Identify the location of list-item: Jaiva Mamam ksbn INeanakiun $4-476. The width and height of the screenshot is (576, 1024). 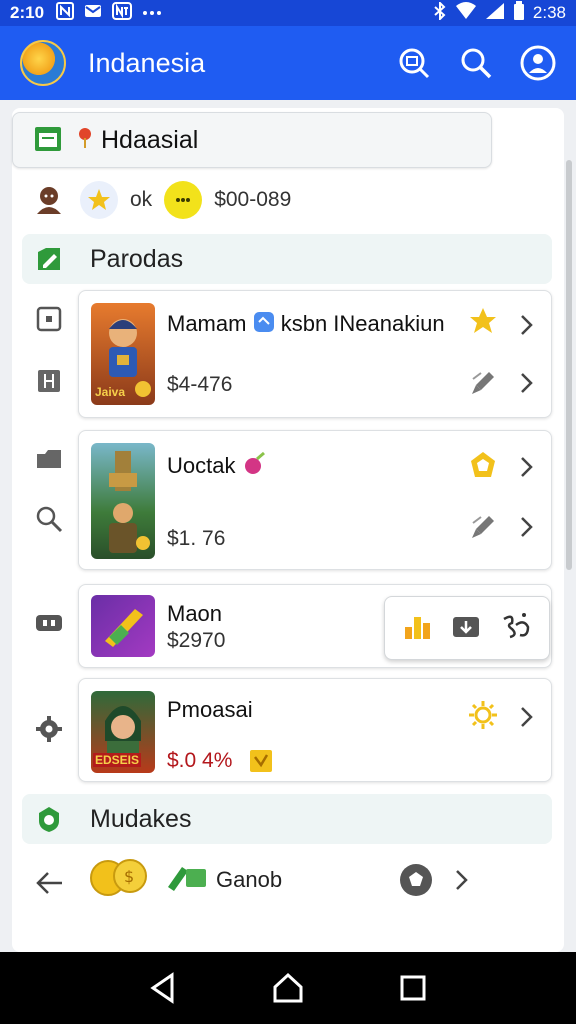
(315, 354).